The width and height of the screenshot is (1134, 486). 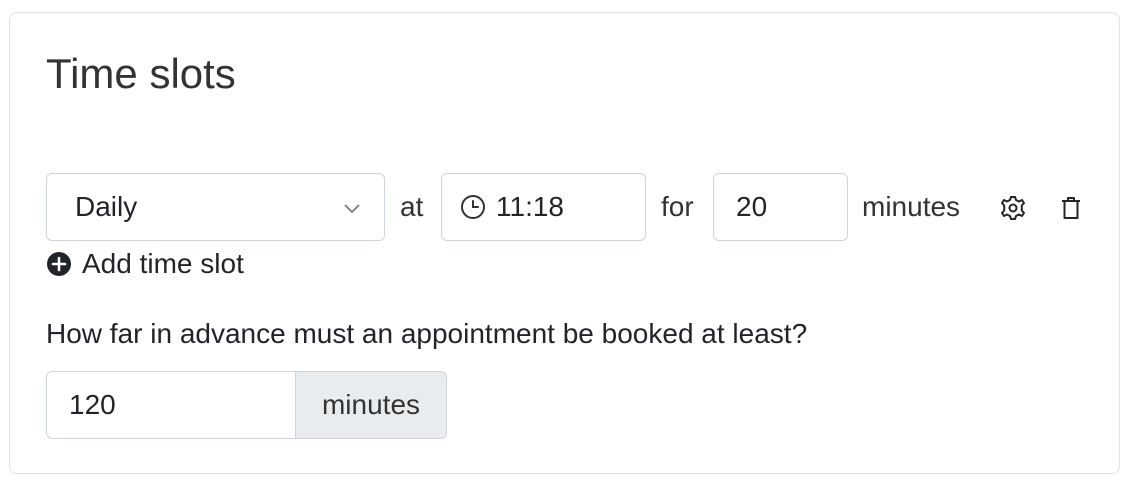 I want to click on card-title: Time slots, so click(x=141, y=73).